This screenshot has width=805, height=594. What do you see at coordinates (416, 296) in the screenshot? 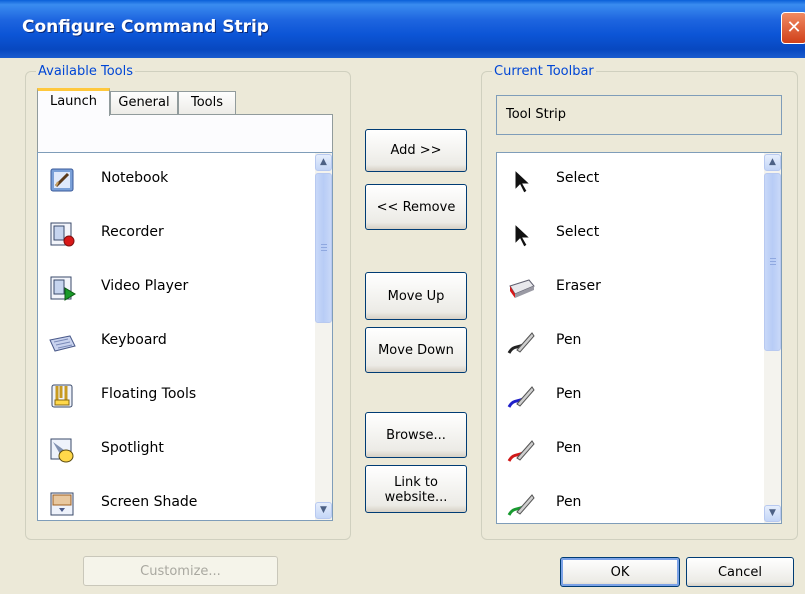
I see `move-up-button: Move Up` at bounding box center [416, 296].